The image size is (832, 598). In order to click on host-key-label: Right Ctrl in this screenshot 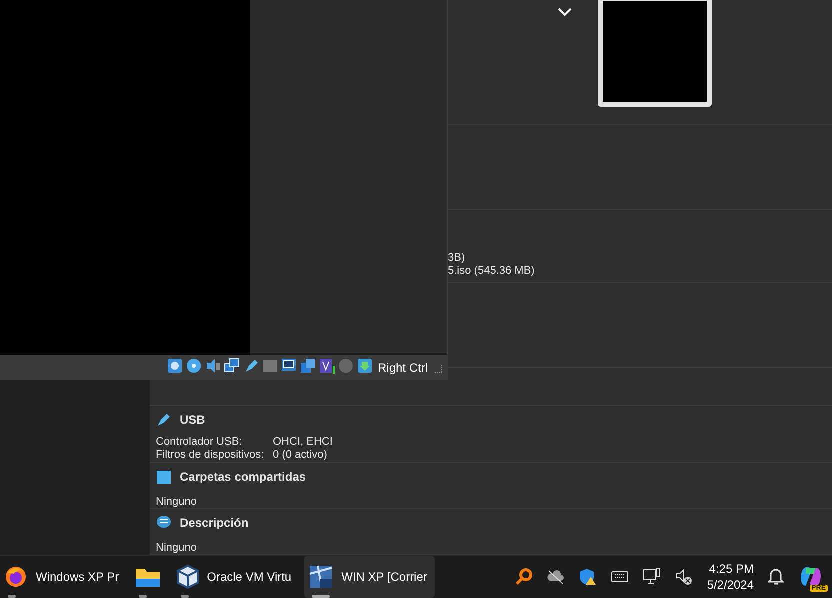, I will do `click(403, 367)`.